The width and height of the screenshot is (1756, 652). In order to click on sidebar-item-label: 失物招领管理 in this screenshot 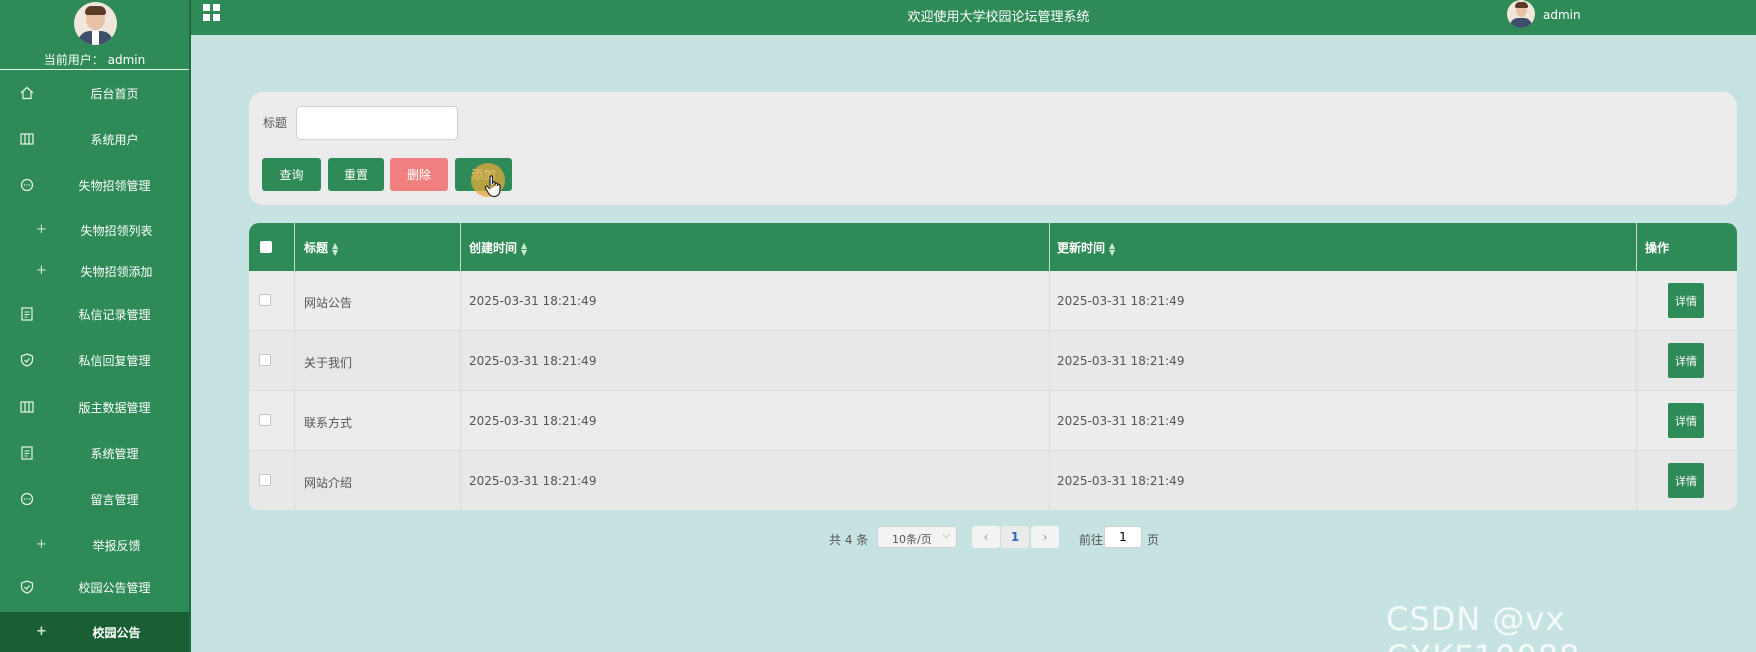, I will do `click(114, 185)`.